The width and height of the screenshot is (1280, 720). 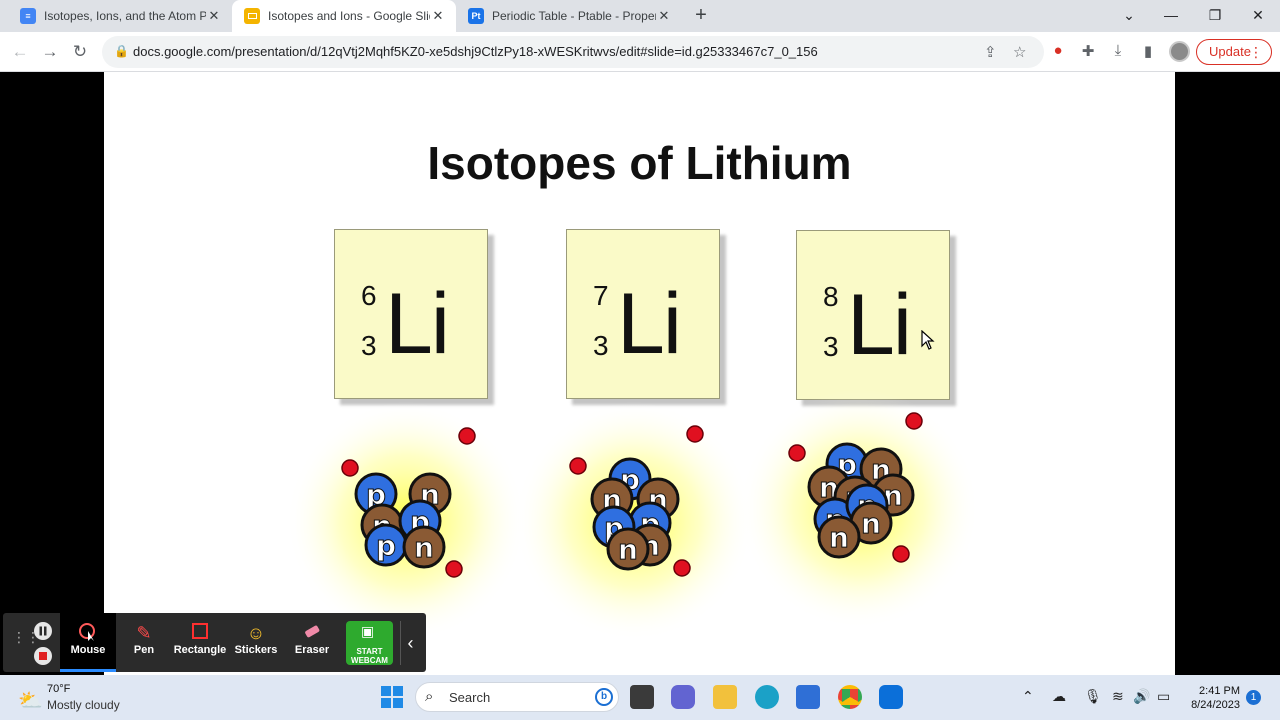 I want to click on share-icon: ⇪, so click(x=990, y=52).